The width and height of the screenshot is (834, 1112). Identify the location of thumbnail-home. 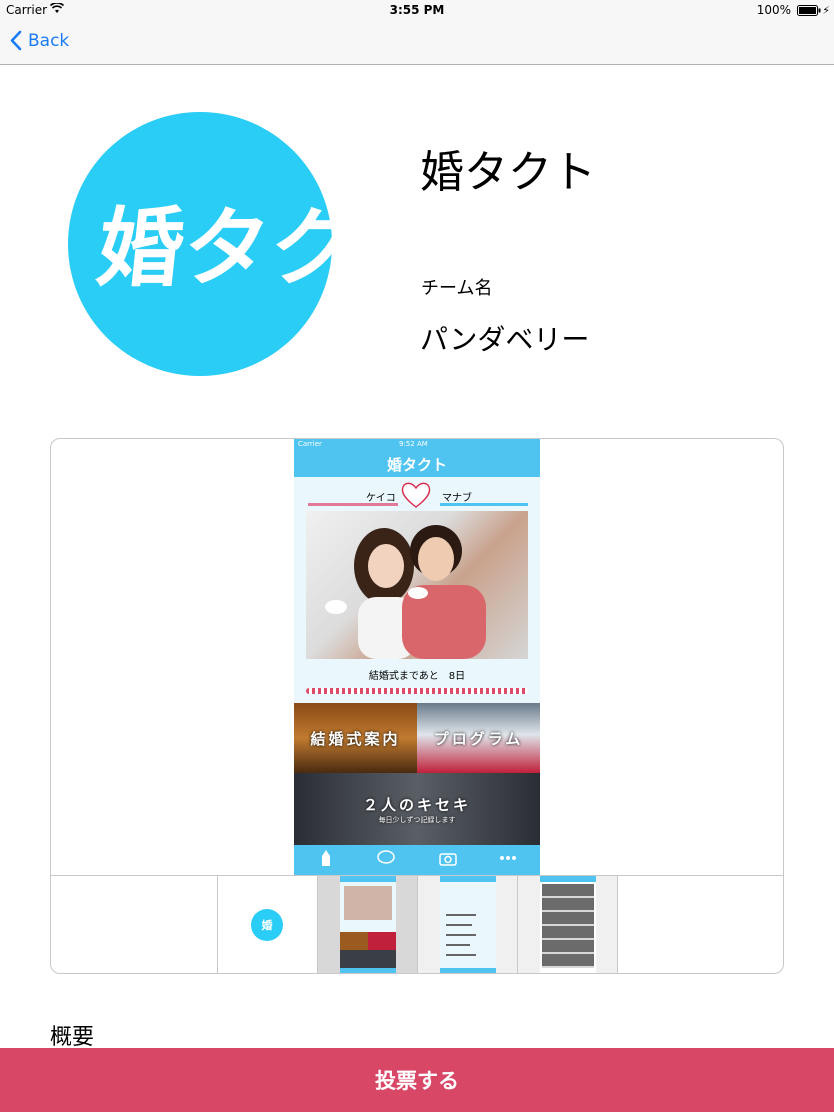
(367, 924).